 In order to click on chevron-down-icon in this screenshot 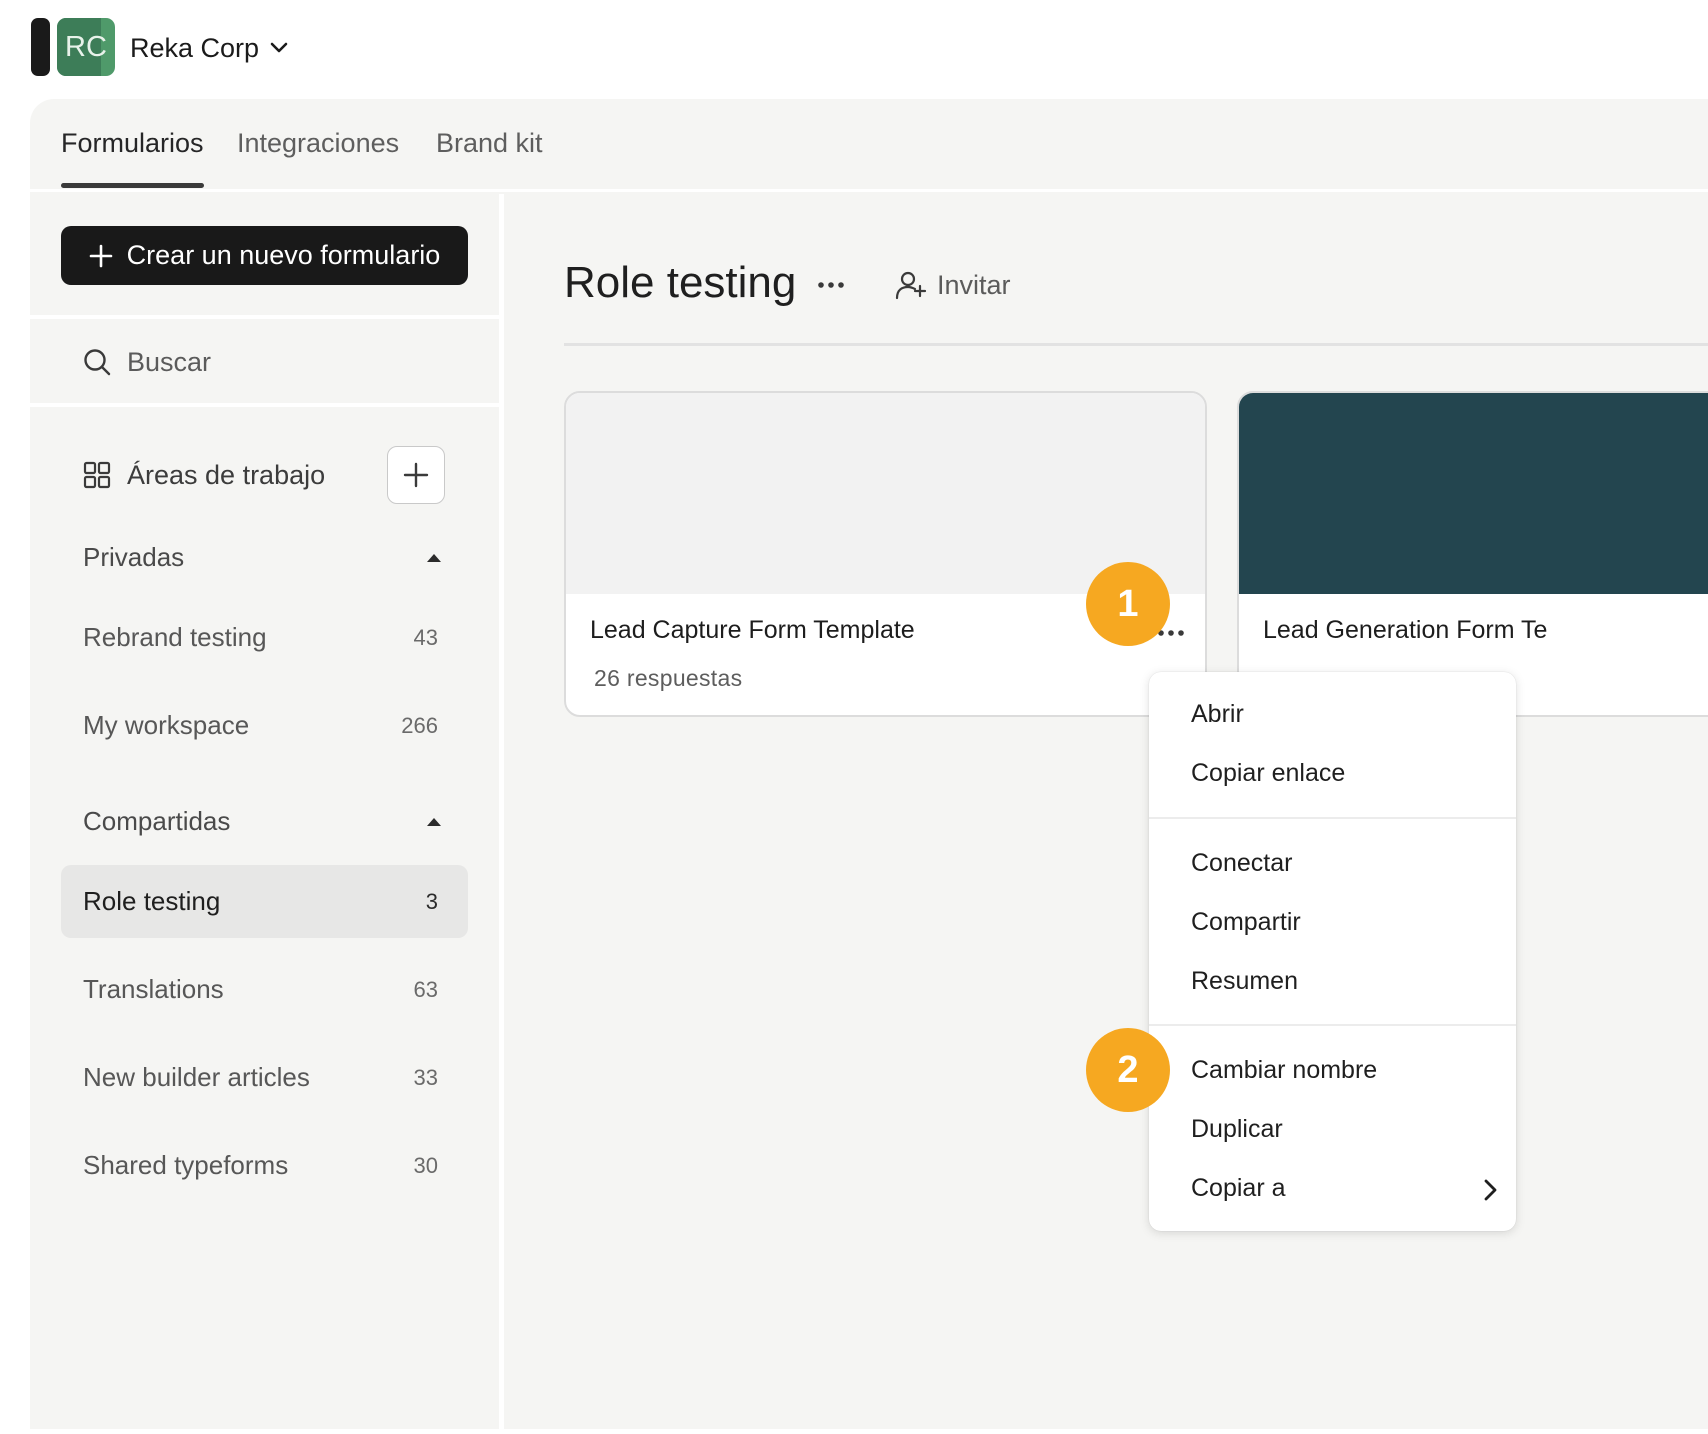, I will do `click(279, 47)`.